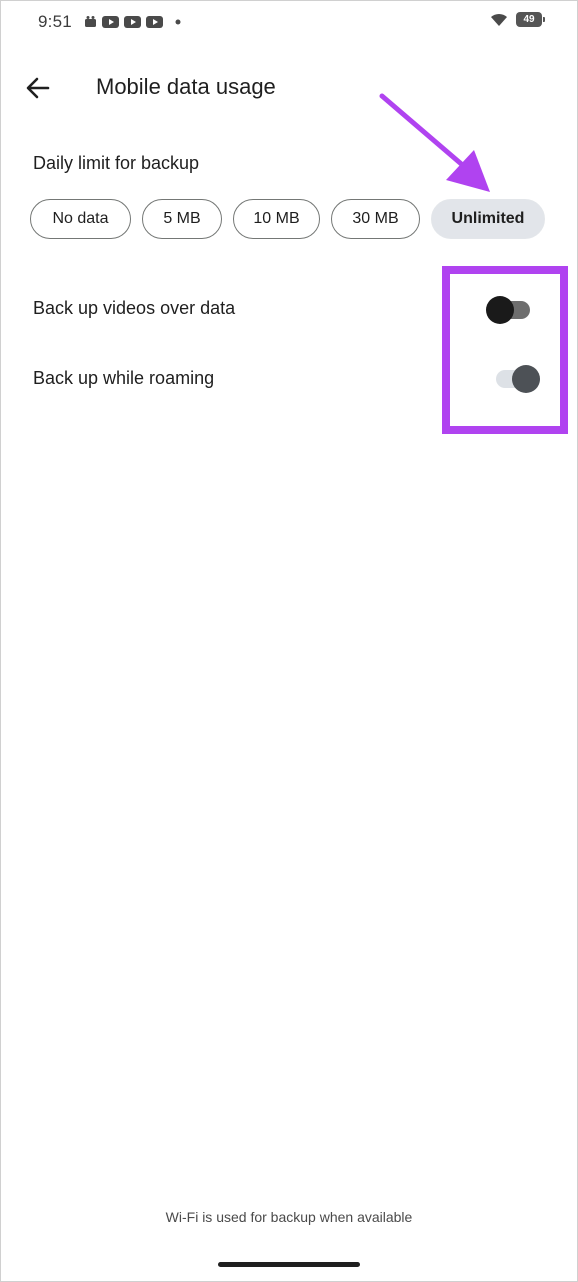 This screenshot has height=1282, width=578. What do you see at coordinates (293, 380) in the screenshot?
I see `setting-while-roaming: Back up while roaming` at bounding box center [293, 380].